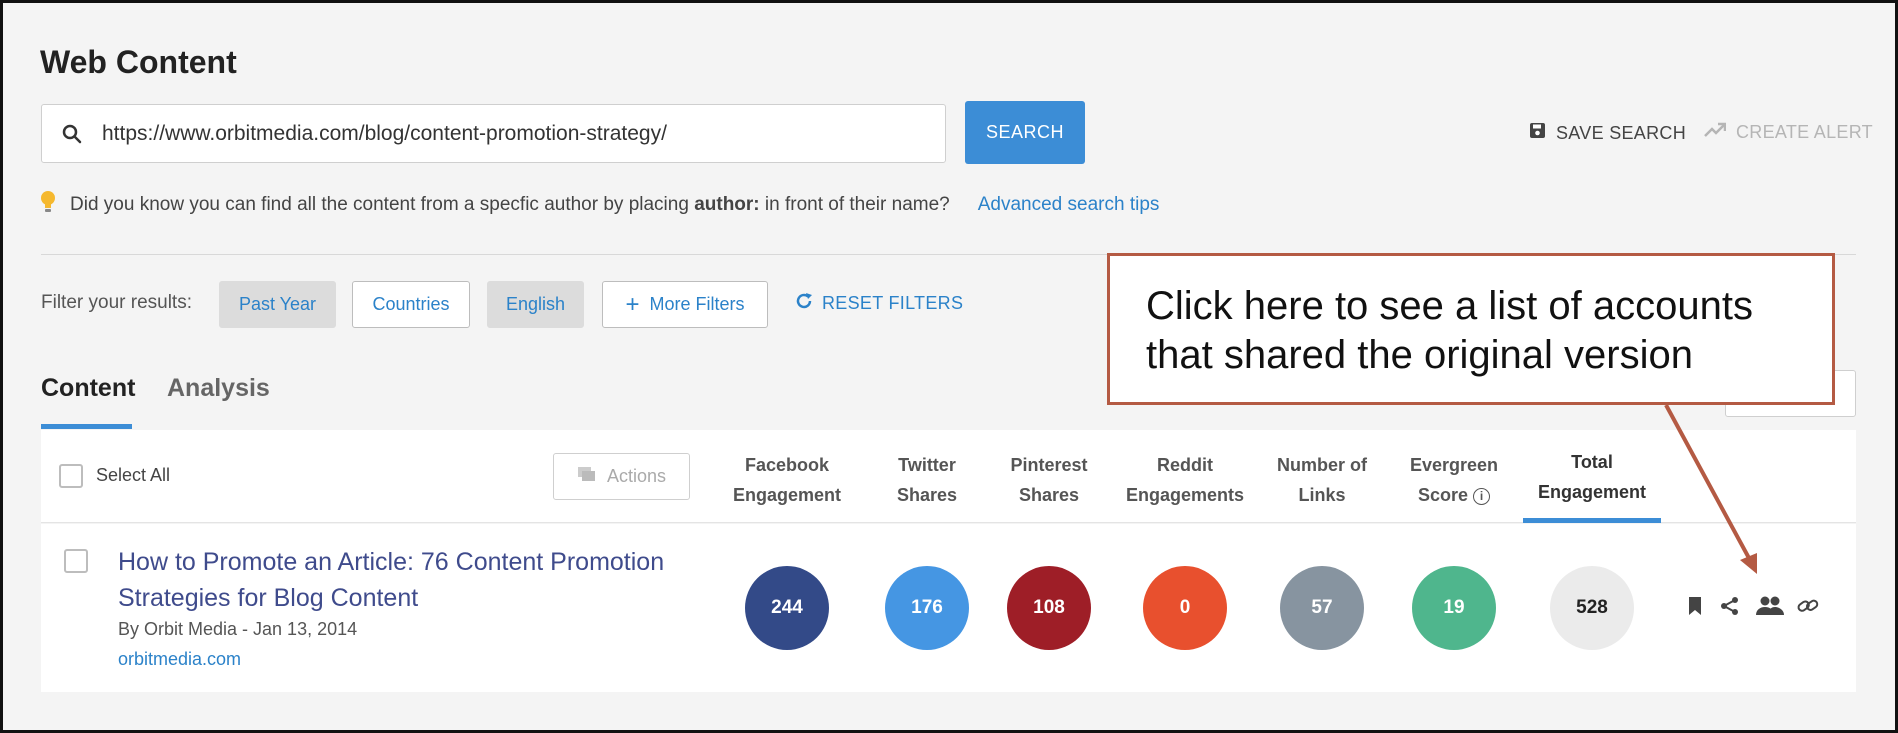  I want to click on evergreen-score-value: 19, so click(1454, 608).